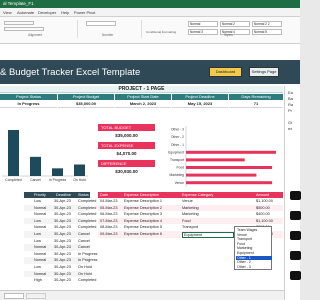  What do you see at coordinates (150, 12) in the screenshot?
I see `ribbon-tabs: View Automate Developer Help Power Pivot` at bounding box center [150, 12].